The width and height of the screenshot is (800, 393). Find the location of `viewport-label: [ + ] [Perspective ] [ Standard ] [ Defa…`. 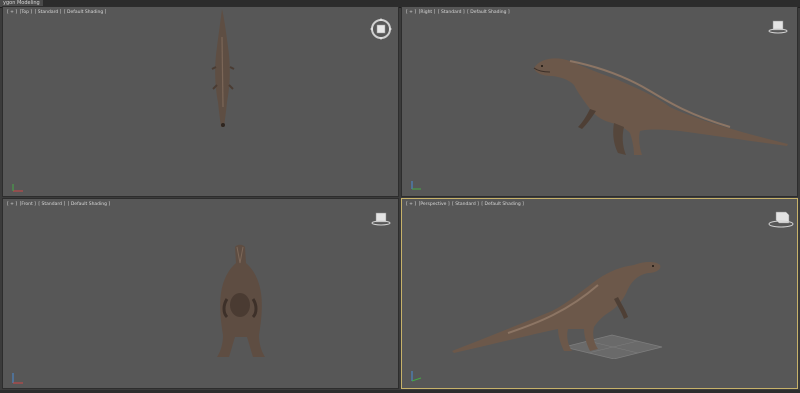

viewport-label: [ + ] [Perspective ] [ Standard ] [ Defa… is located at coordinates (465, 205).